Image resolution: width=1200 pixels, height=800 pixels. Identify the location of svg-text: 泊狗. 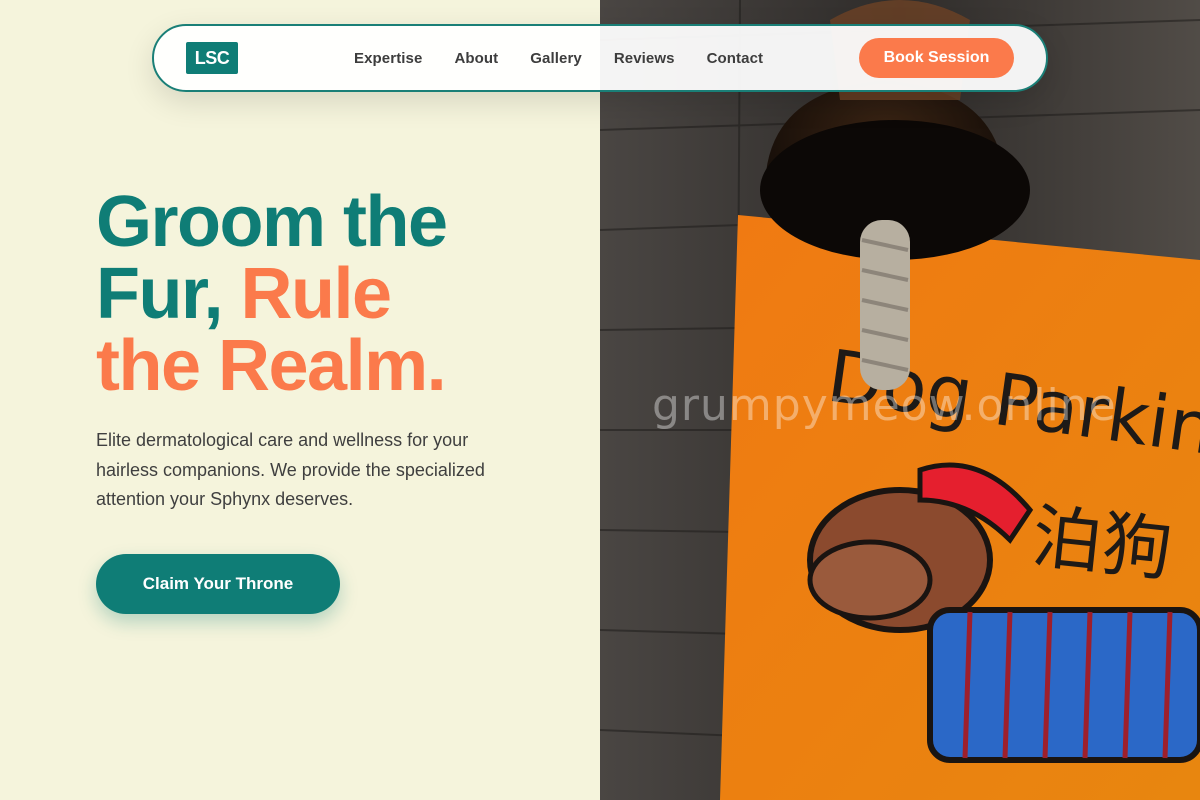
(1102, 543).